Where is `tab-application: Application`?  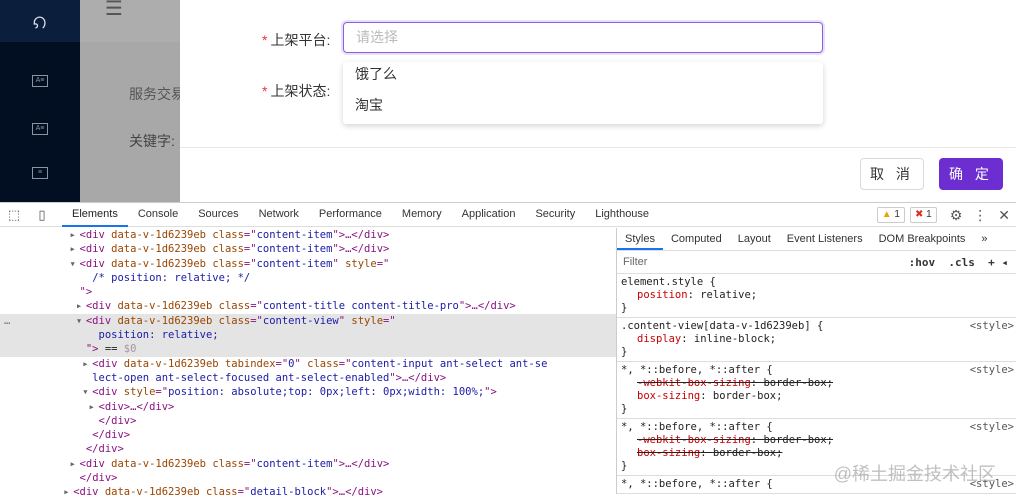
tab-application: Application is located at coordinates (489, 215).